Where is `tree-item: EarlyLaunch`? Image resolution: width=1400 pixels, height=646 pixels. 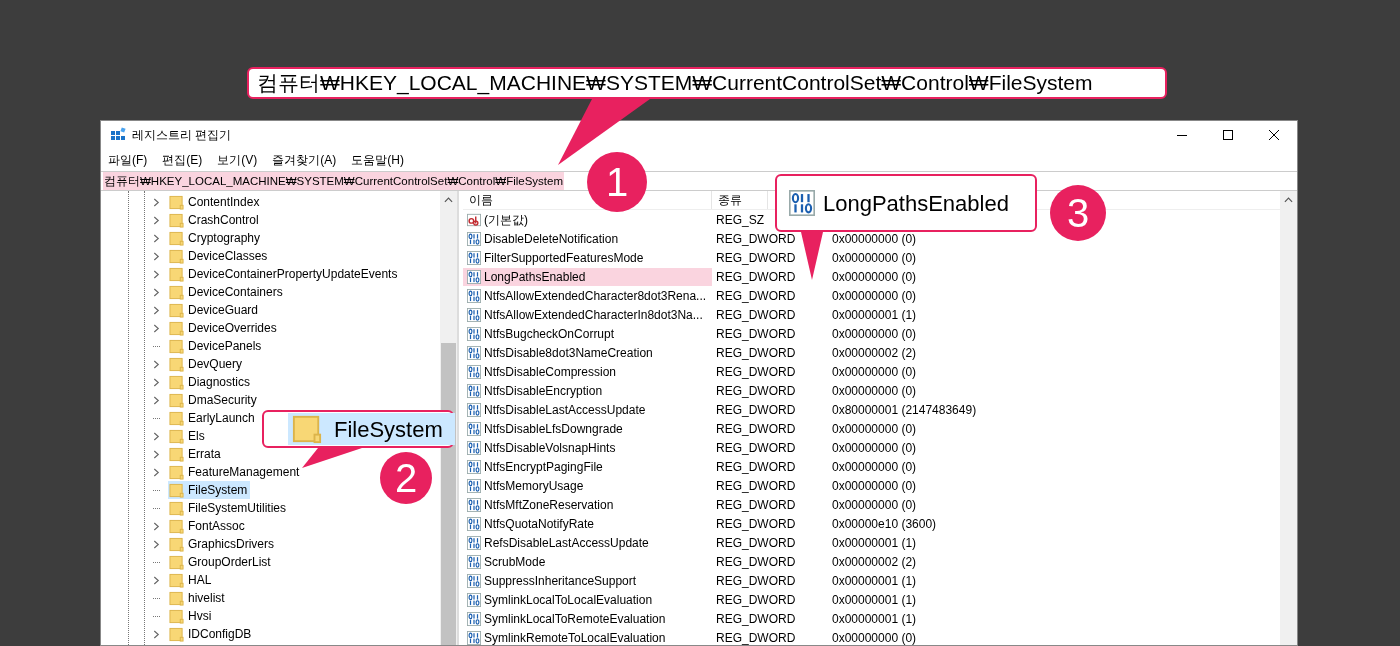 tree-item: EarlyLaunch is located at coordinates (213, 418).